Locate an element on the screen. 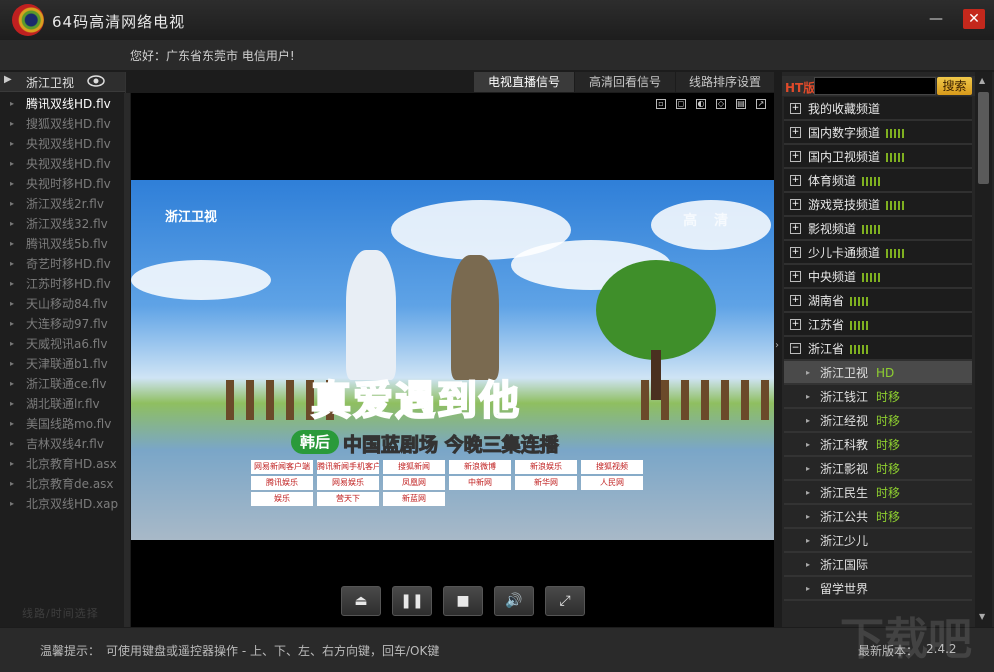 The height and width of the screenshot is (672, 994). original-size-icon: ▫ is located at coordinates (661, 104).